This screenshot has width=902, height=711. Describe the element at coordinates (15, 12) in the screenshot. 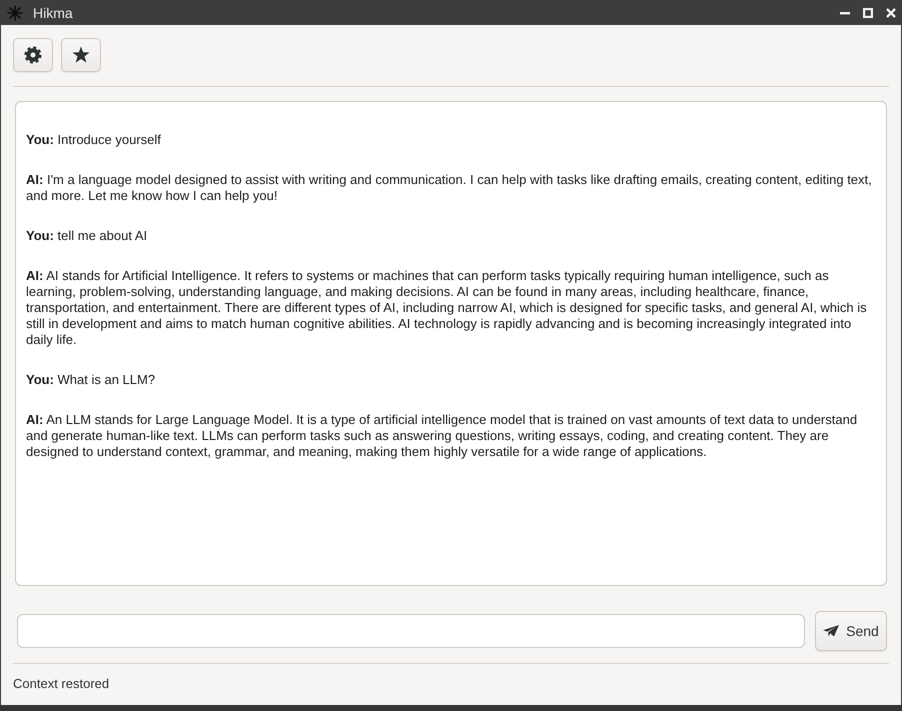

I see `sparkle-icon` at that location.